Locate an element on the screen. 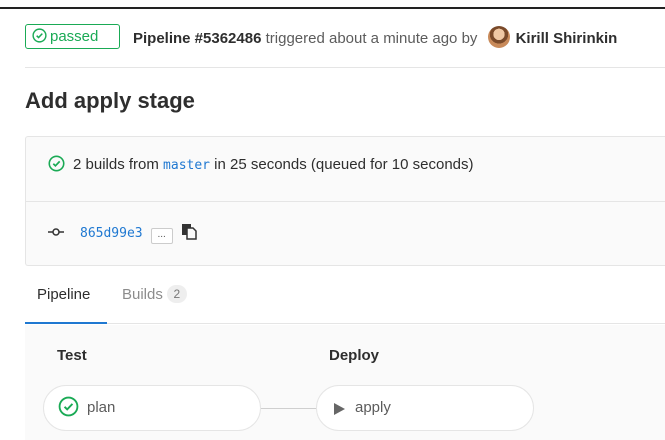  commit-sha-link: 865d99e3 is located at coordinates (111, 233).